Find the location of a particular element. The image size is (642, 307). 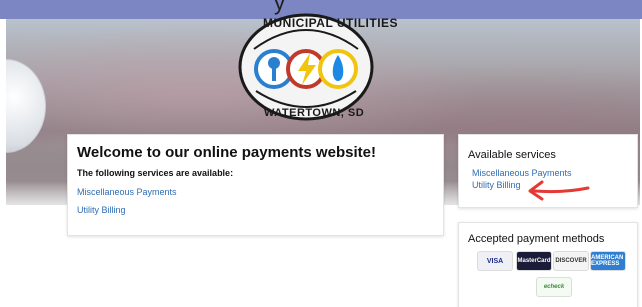

link-miscellaneous-payments: Miscellaneous Payments is located at coordinates (127, 192).